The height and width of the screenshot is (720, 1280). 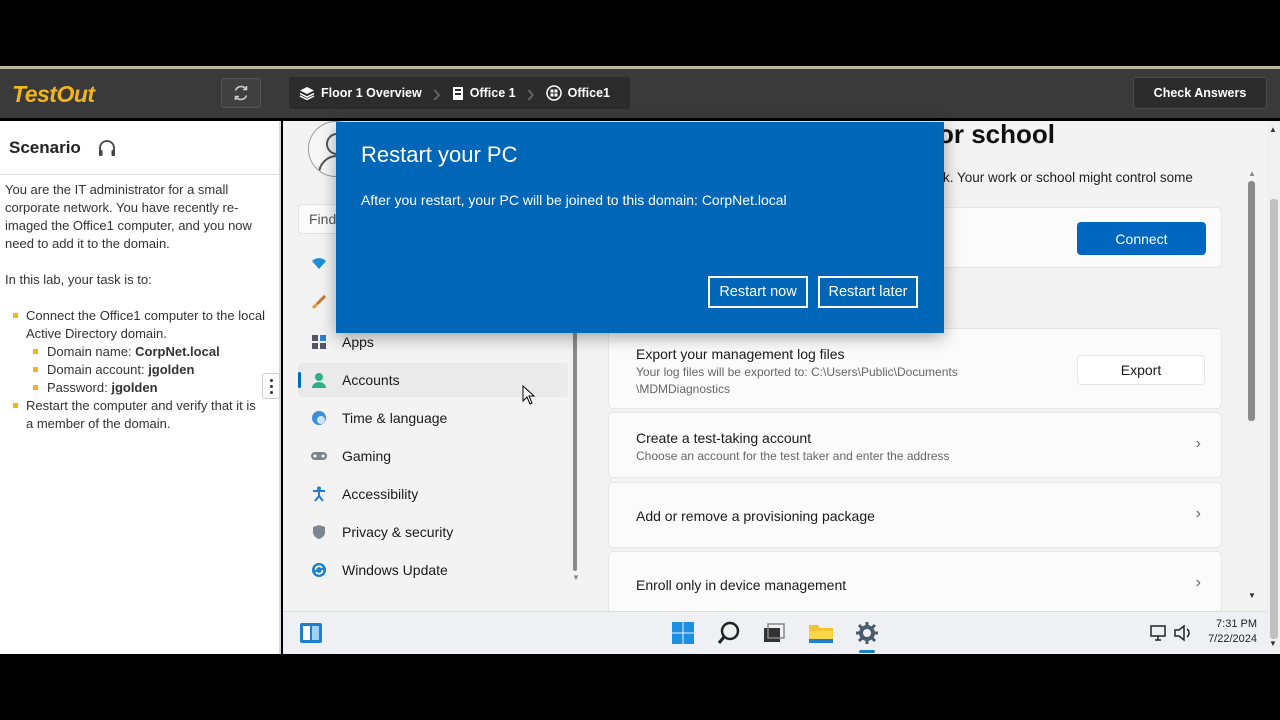 I want to click on testout-logo: TestOut, so click(x=53, y=94).